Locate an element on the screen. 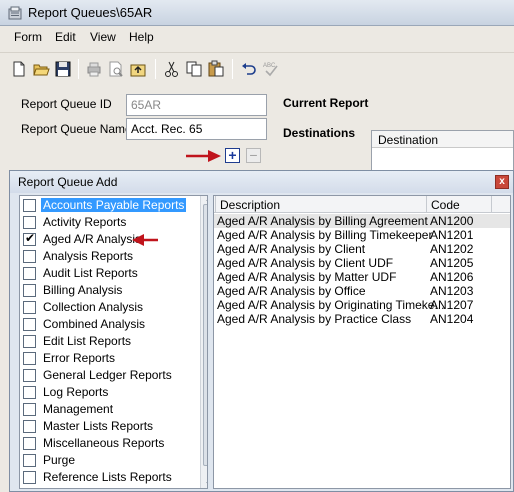 This screenshot has width=514, height=492. list-item: Collection Analysis is located at coordinates (110, 307).